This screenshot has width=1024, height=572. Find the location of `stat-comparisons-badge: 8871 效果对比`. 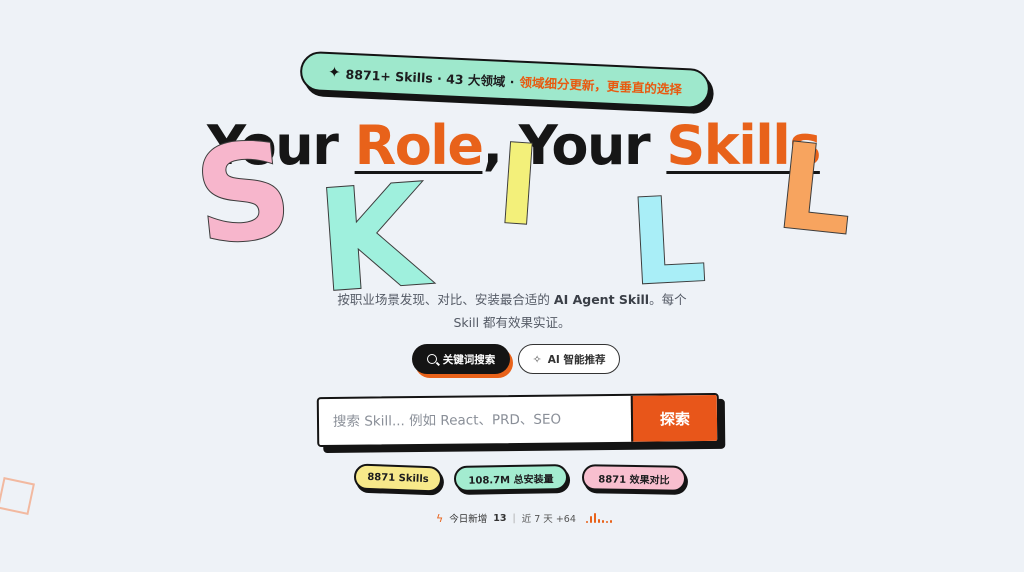

stat-comparisons-badge: 8871 效果对比 is located at coordinates (634, 478).